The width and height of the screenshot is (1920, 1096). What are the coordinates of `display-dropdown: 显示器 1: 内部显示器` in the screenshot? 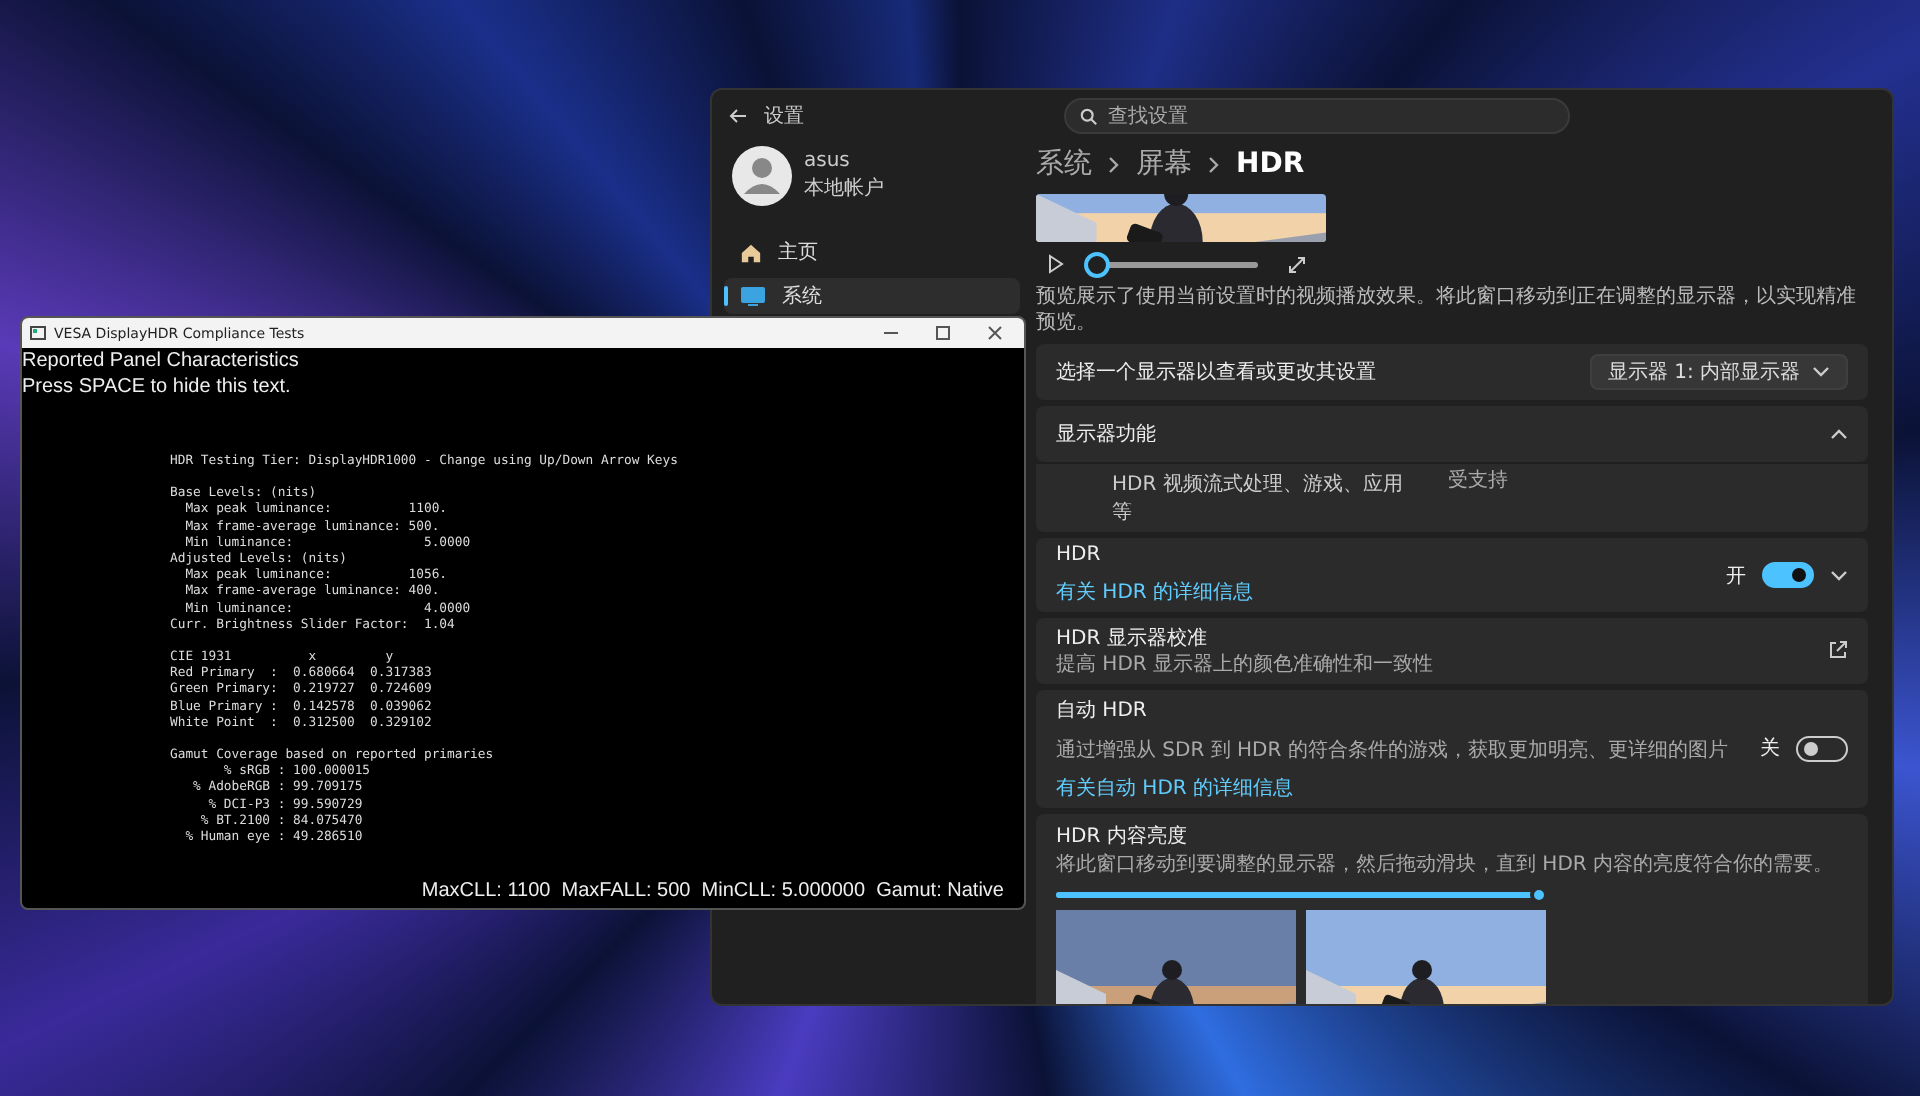 It's located at (1718, 372).